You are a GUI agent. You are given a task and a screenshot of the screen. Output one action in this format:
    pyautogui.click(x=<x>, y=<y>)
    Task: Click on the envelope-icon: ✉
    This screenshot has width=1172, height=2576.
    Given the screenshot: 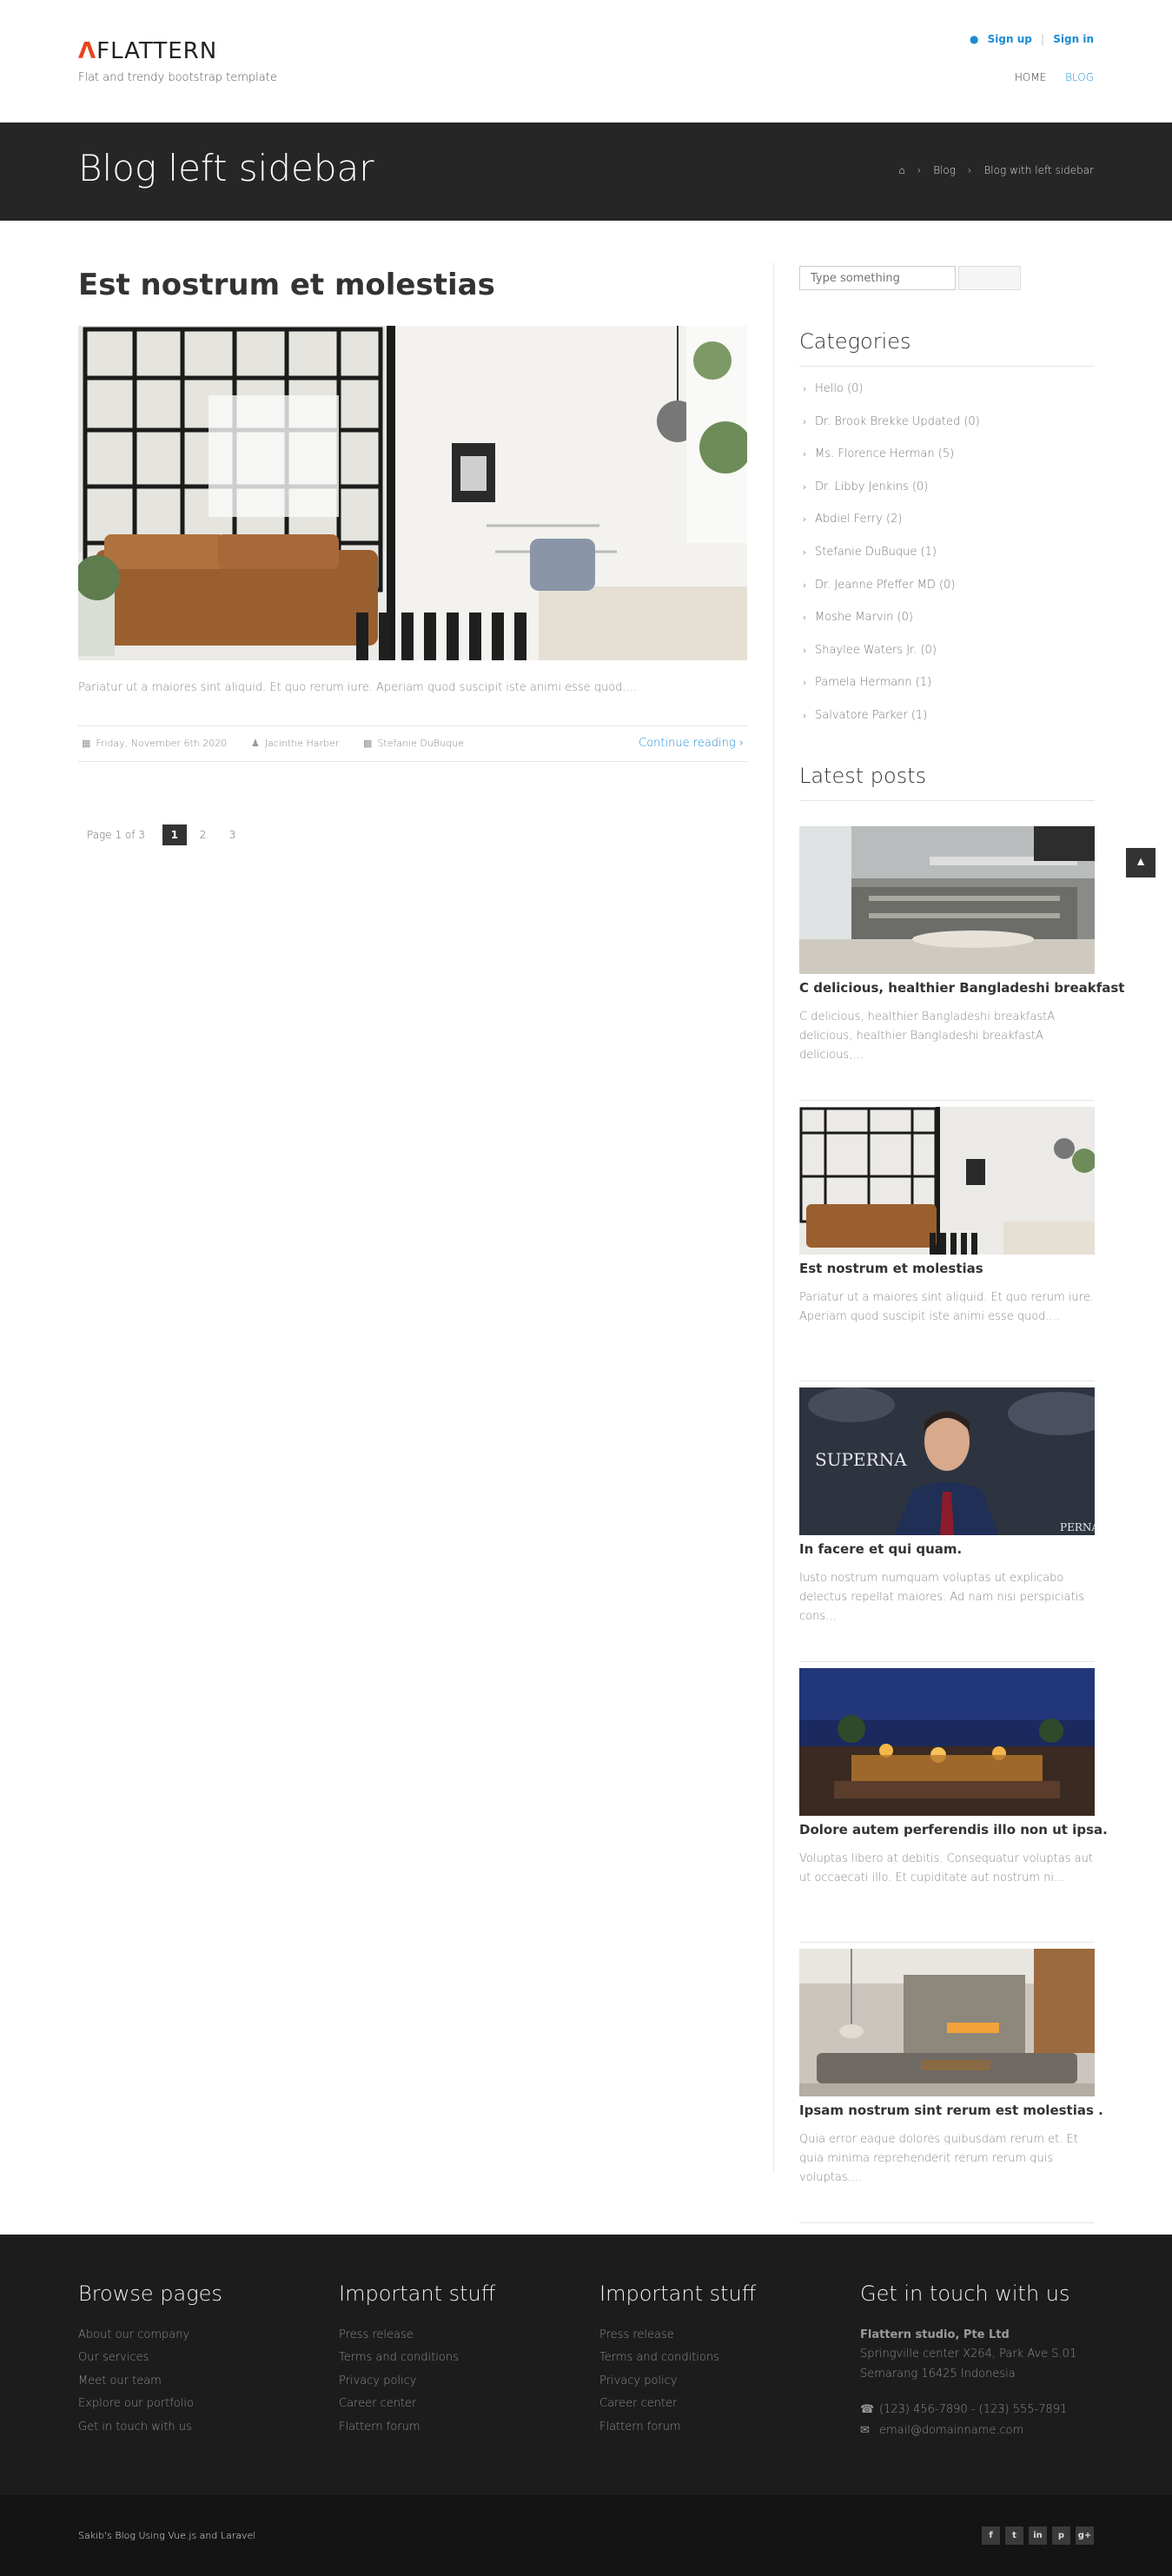 What is the action you would take?
    pyautogui.click(x=865, y=2430)
    